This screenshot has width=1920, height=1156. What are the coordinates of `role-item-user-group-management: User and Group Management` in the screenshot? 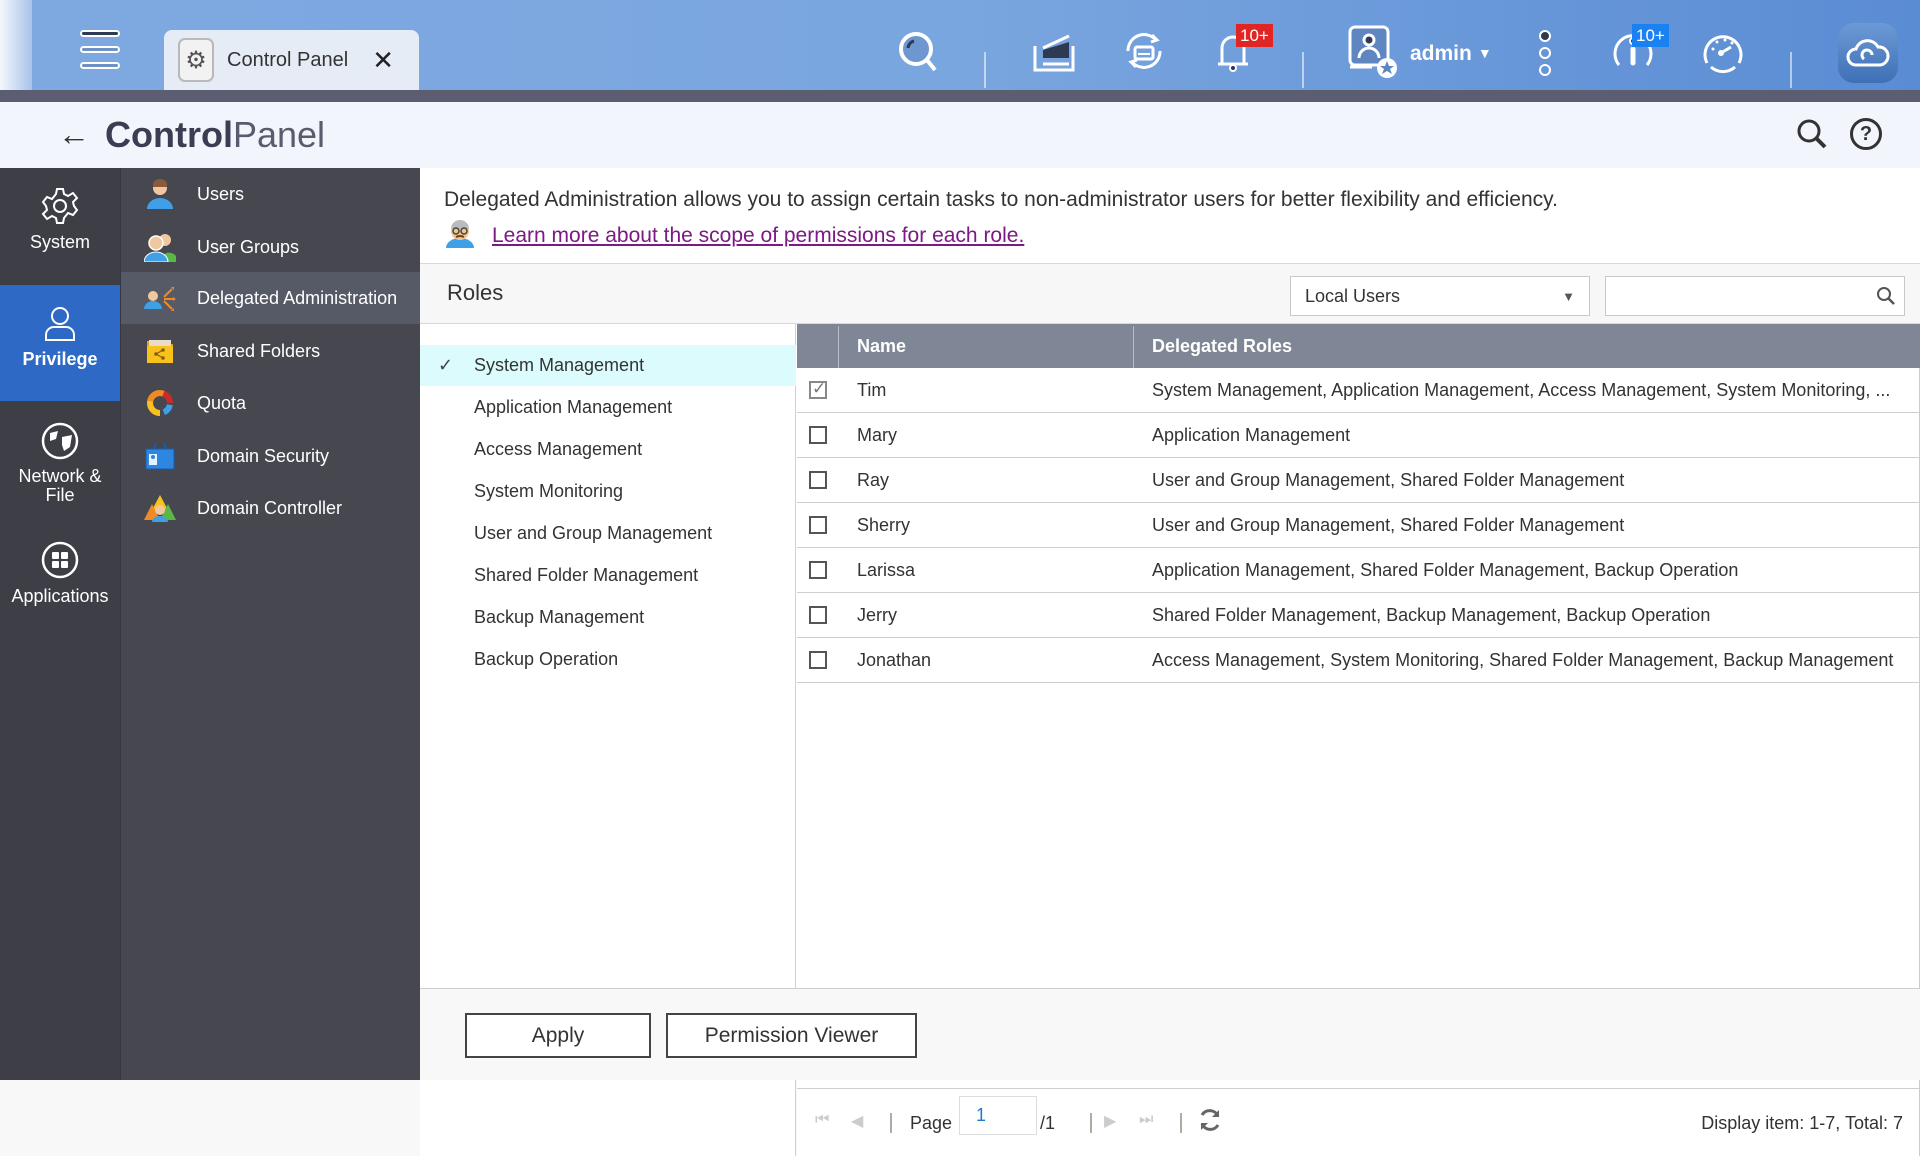 It's located at (608, 533).